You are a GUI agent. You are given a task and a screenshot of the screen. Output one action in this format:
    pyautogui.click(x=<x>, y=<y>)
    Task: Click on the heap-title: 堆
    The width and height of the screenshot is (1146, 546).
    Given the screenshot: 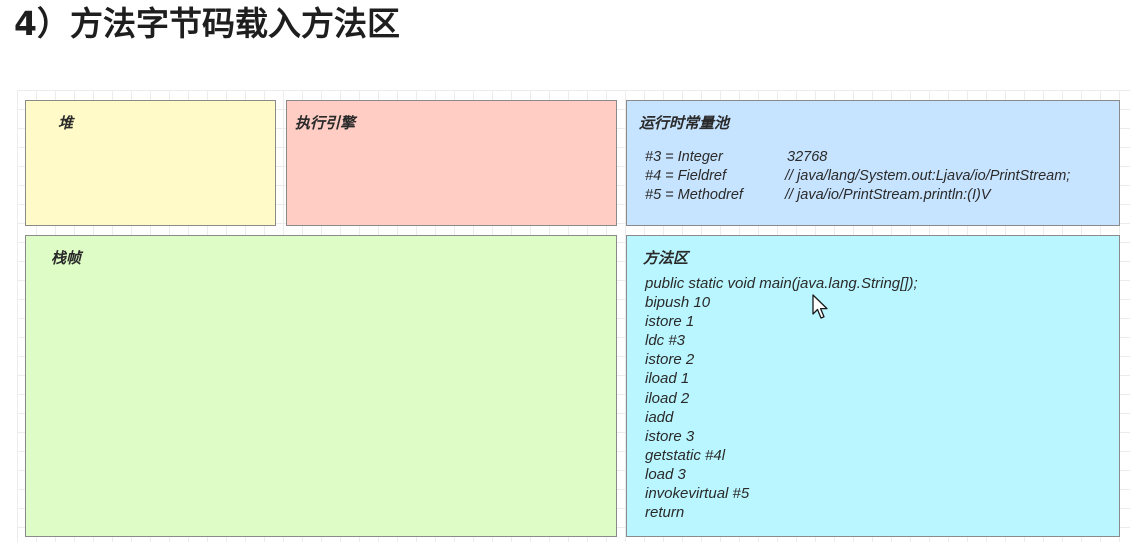 What is the action you would take?
    pyautogui.click(x=66, y=123)
    